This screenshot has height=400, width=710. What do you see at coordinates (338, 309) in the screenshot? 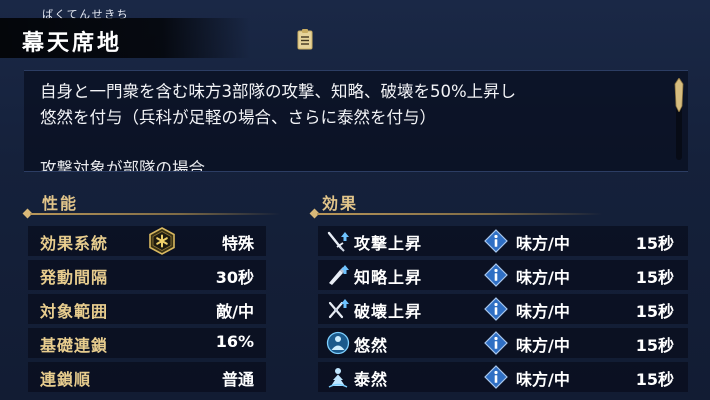
I see `destruction-up-icon` at bounding box center [338, 309].